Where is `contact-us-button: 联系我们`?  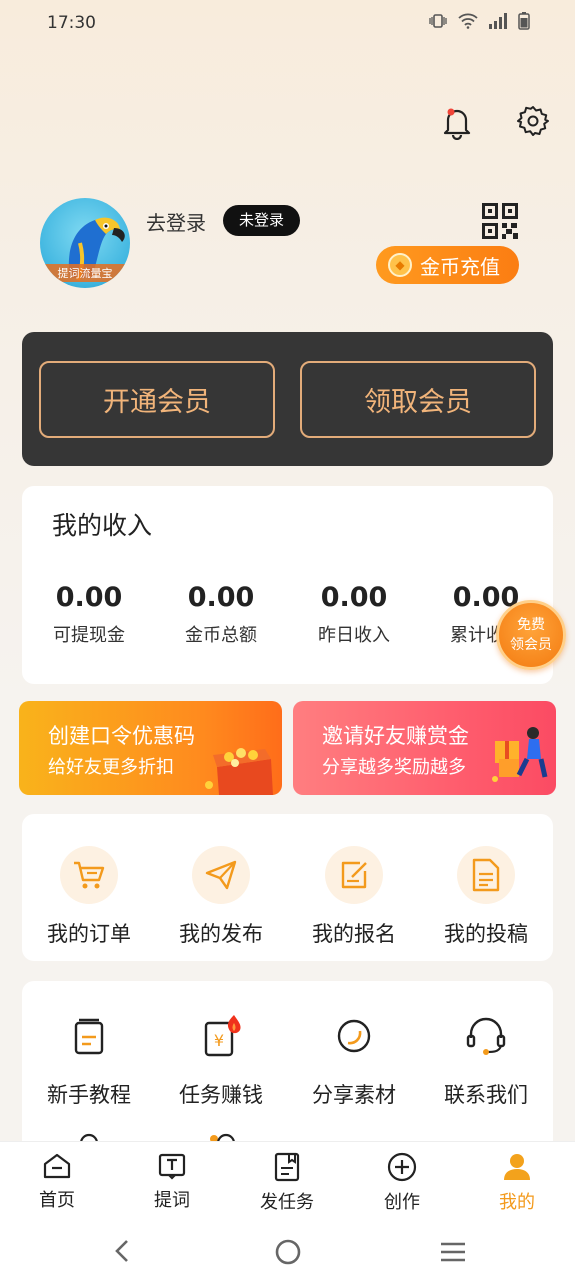
contact-us-button: 联系我们 is located at coordinates (486, 1058).